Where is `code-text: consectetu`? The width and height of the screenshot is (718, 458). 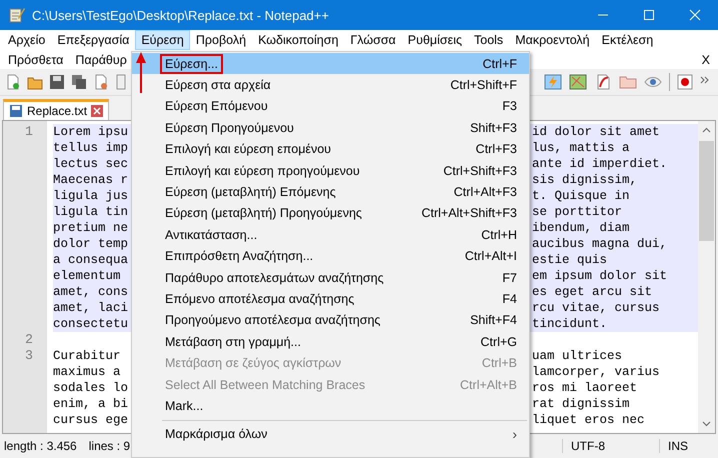 code-text: consectetu is located at coordinates (90, 324).